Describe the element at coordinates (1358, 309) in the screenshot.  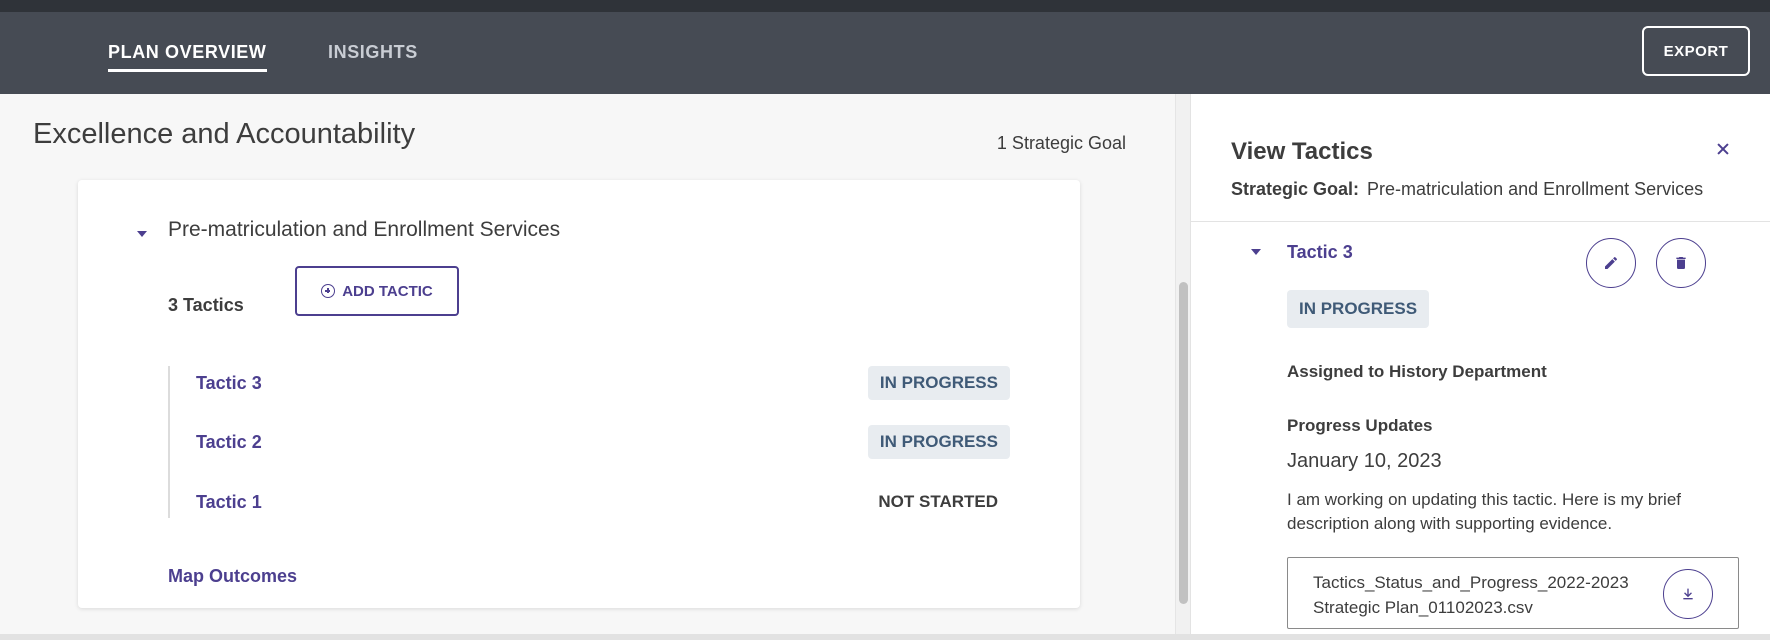
I see `panel-status-badge: IN PROGRESS` at that location.